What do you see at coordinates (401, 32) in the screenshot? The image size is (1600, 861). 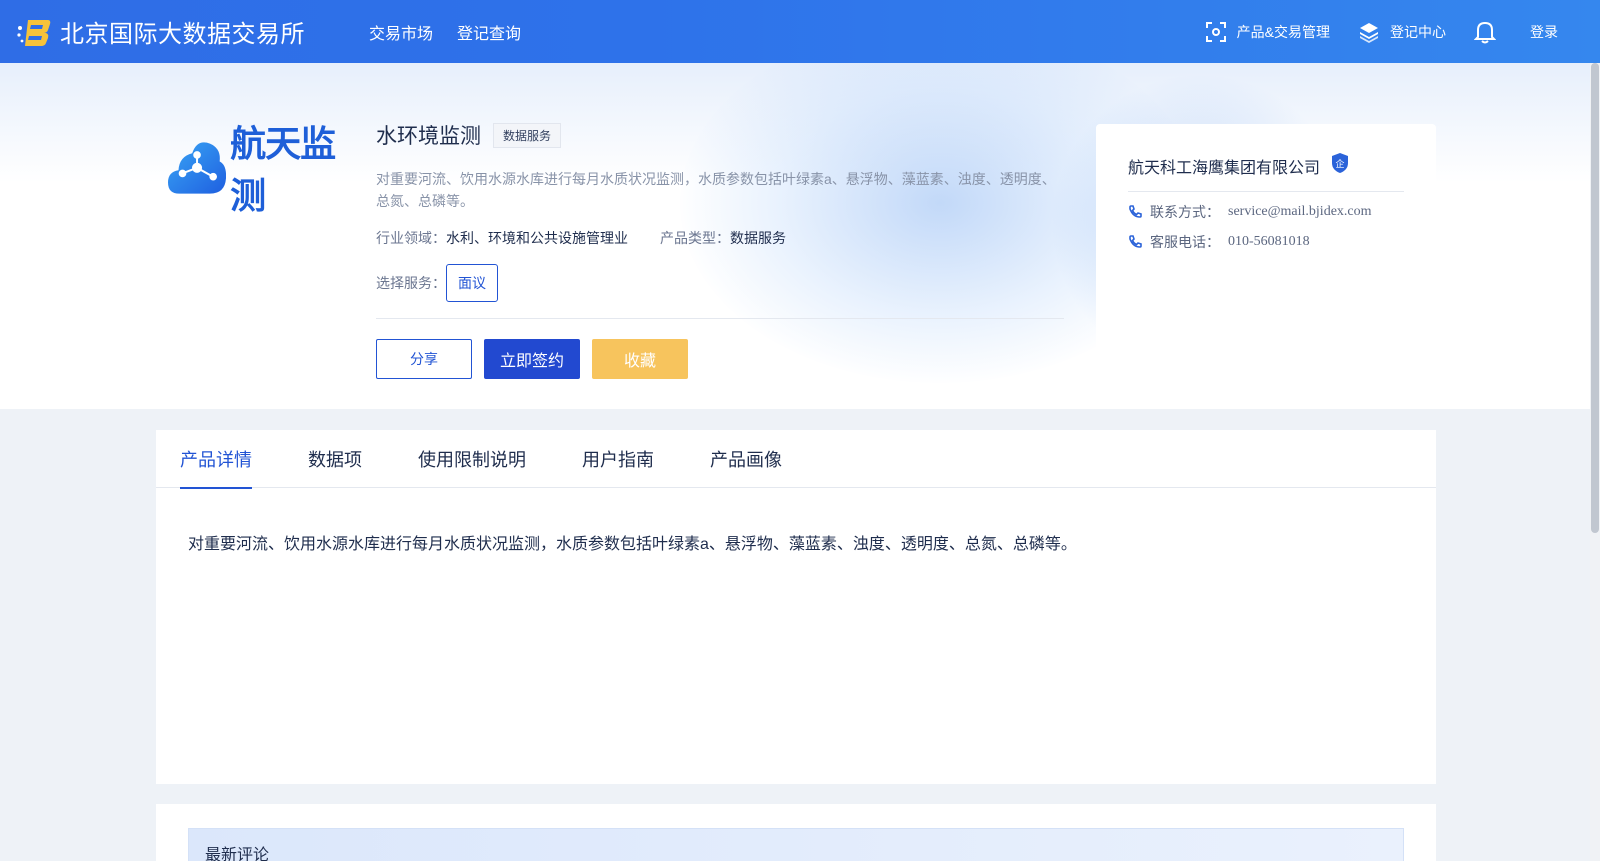 I see `nav-item-market: 交易市场` at bounding box center [401, 32].